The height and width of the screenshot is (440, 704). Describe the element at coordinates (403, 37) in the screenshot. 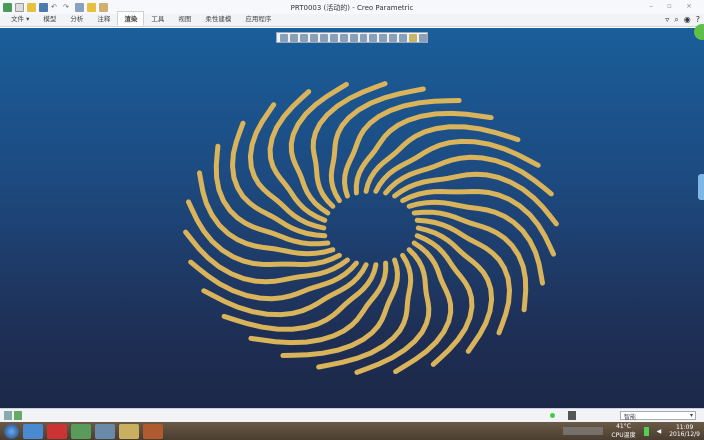

I see `view-tool-12-icon` at that location.